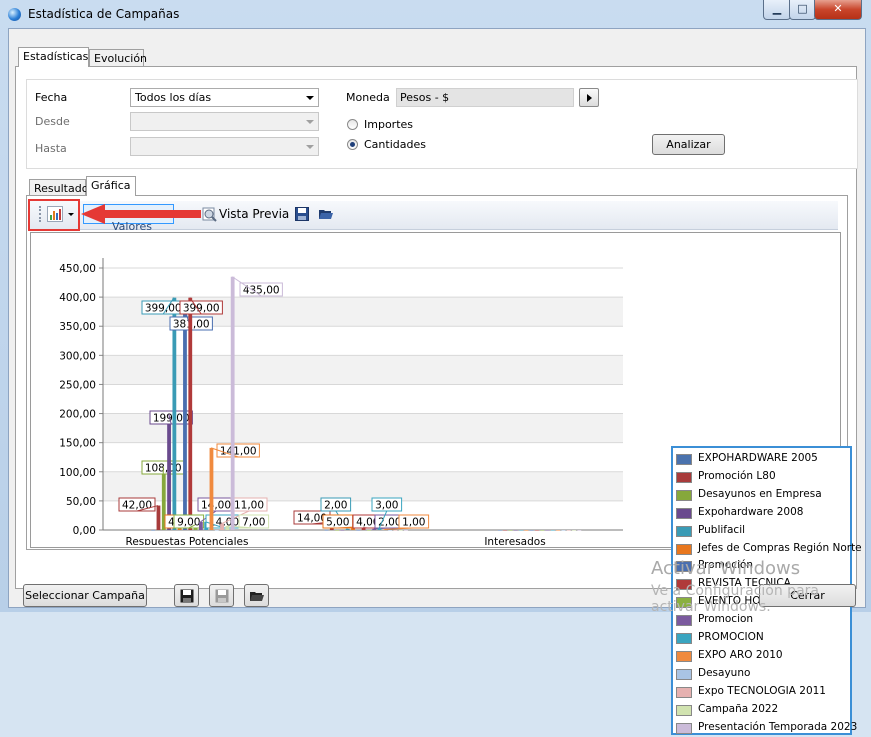 The width and height of the screenshot is (871, 737). I want to click on y-tick-label: 450,00, so click(77, 269).